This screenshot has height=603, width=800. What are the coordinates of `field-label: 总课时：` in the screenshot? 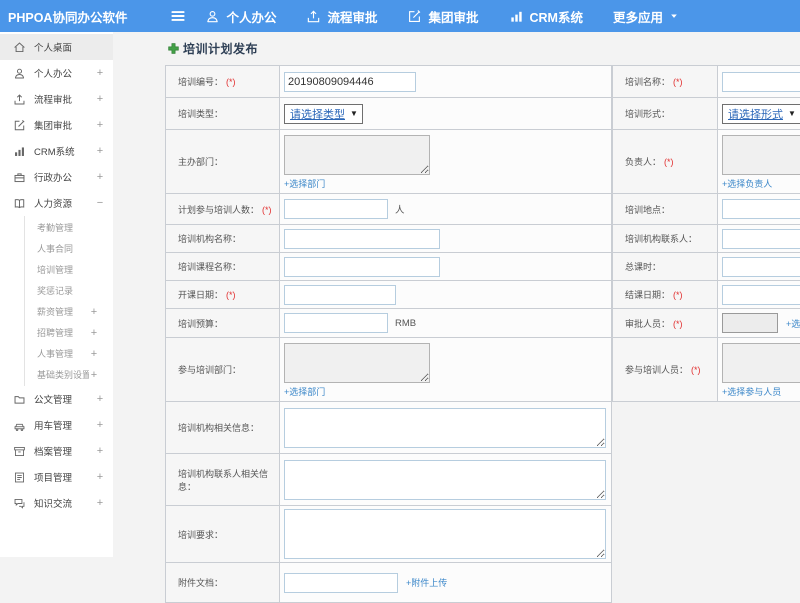 It's located at (643, 267).